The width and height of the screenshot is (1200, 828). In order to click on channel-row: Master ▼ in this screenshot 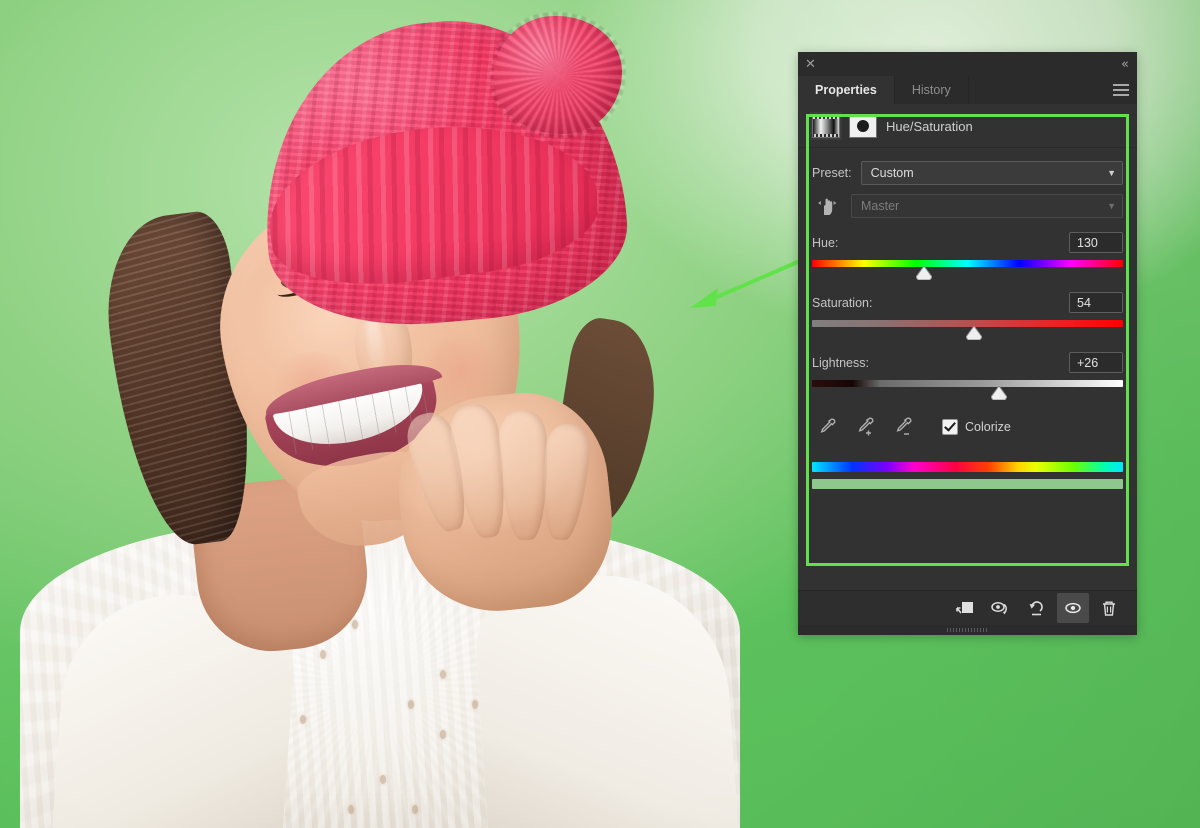, I will do `click(967, 206)`.